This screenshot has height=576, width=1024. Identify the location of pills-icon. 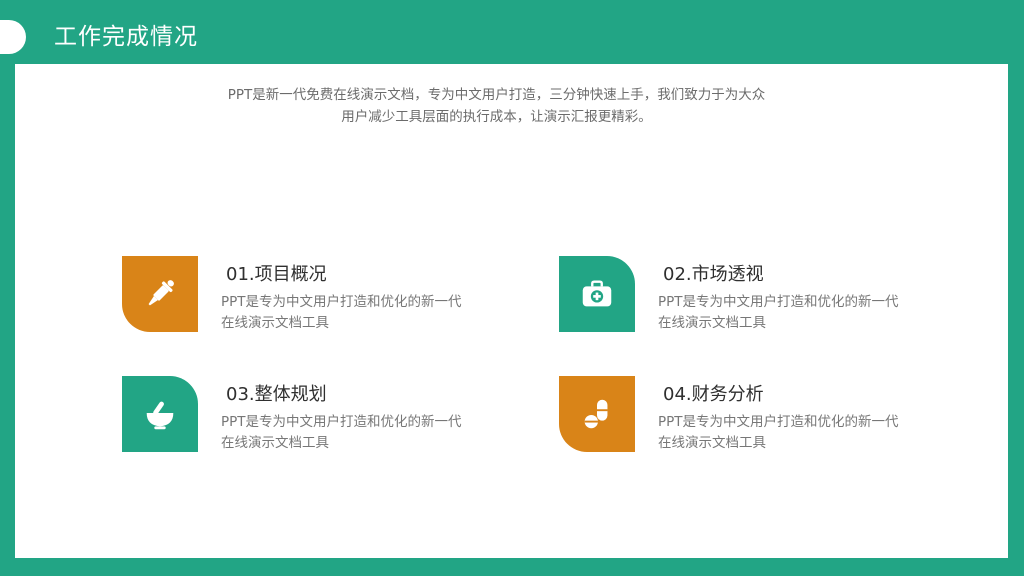
(596, 414).